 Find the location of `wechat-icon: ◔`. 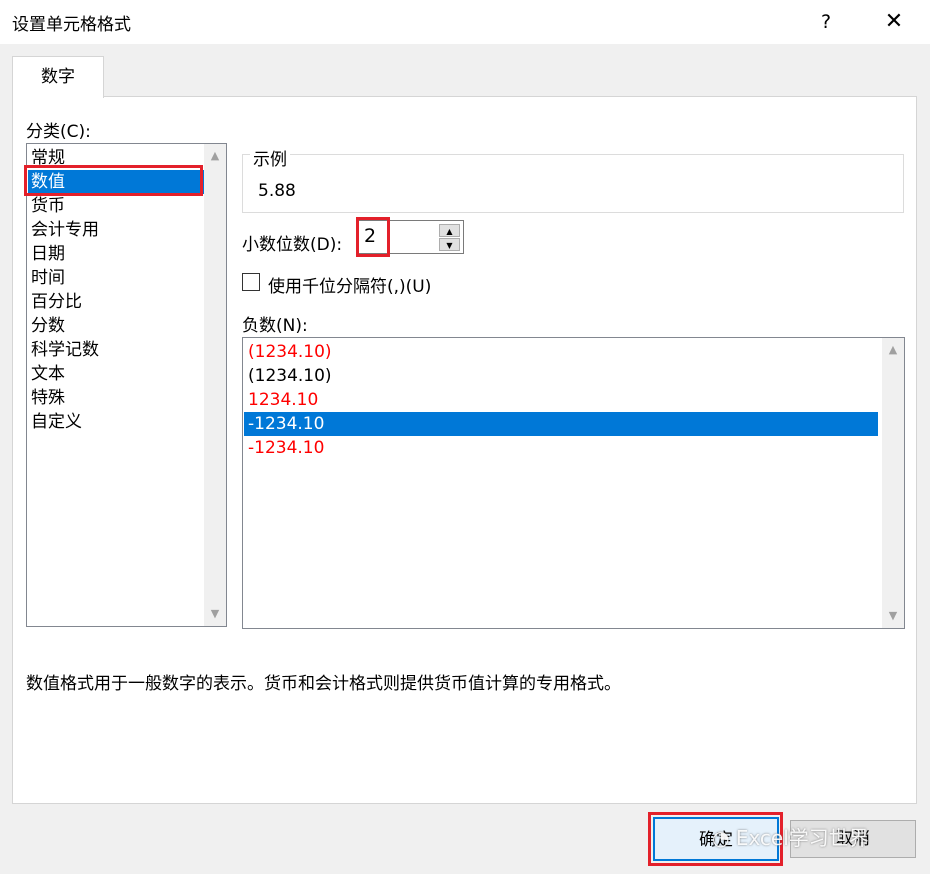

wechat-icon: ◔ is located at coordinates (721, 838).